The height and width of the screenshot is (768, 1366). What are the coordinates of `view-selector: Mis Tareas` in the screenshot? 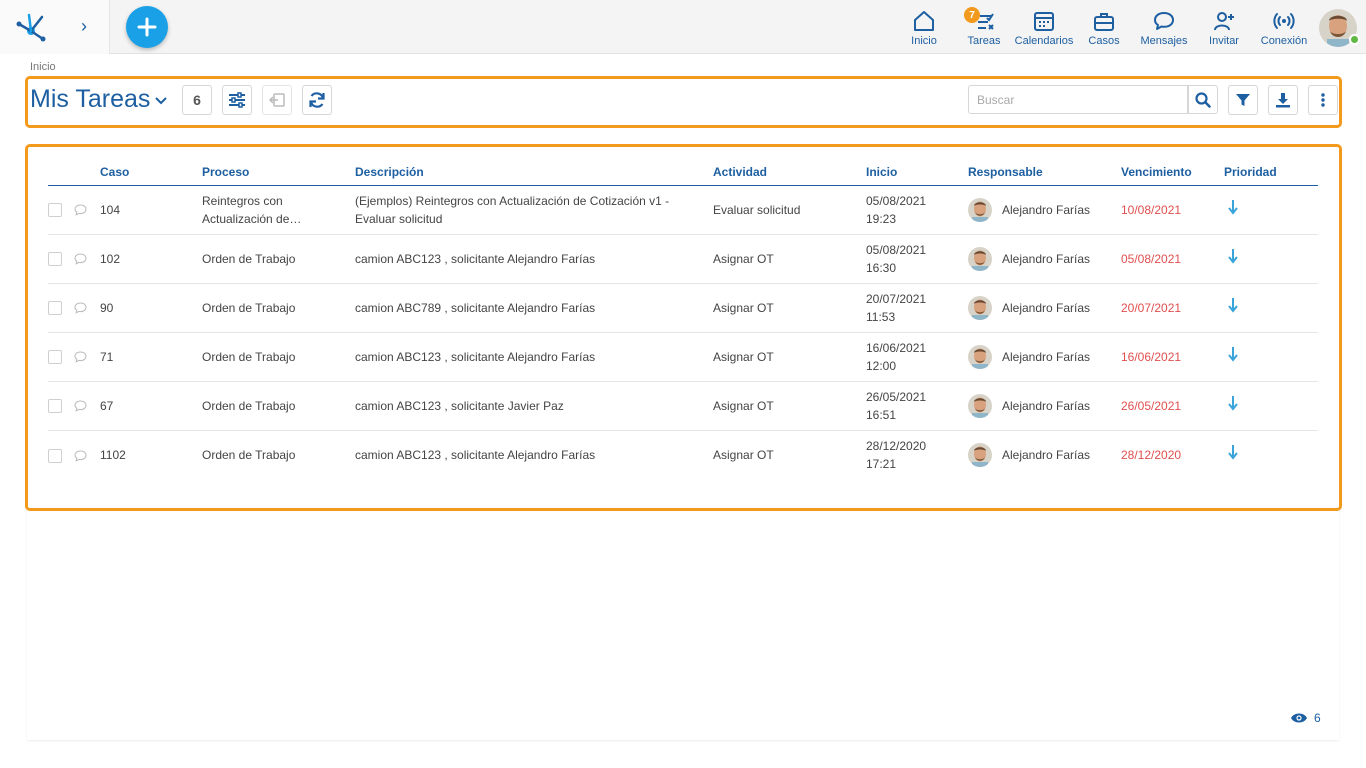 It's located at (99, 99).